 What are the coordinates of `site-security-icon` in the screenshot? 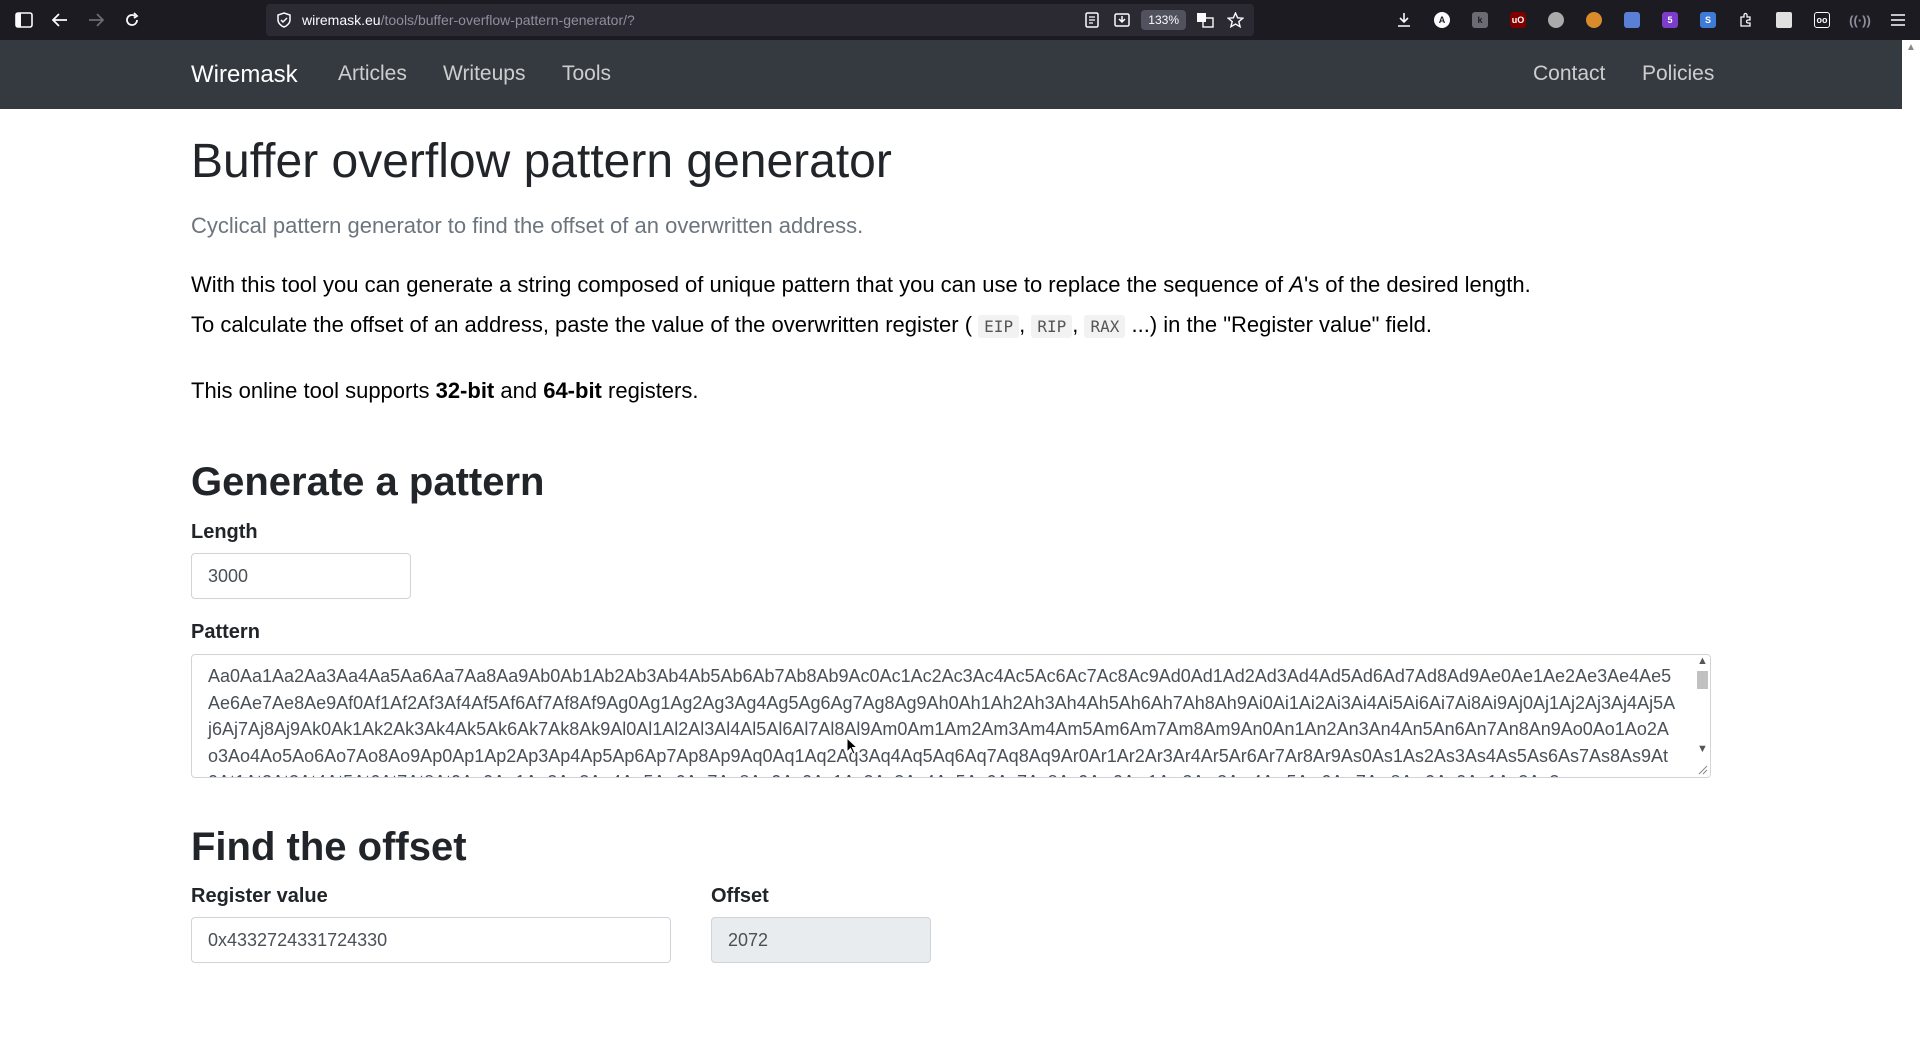 It's located at (284, 20).